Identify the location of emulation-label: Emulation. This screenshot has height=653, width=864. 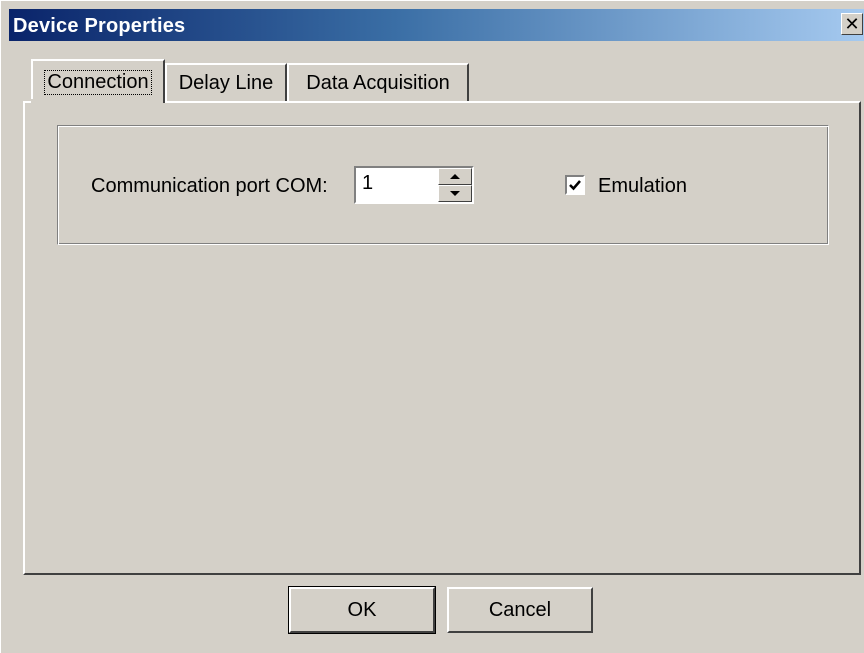
(642, 186).